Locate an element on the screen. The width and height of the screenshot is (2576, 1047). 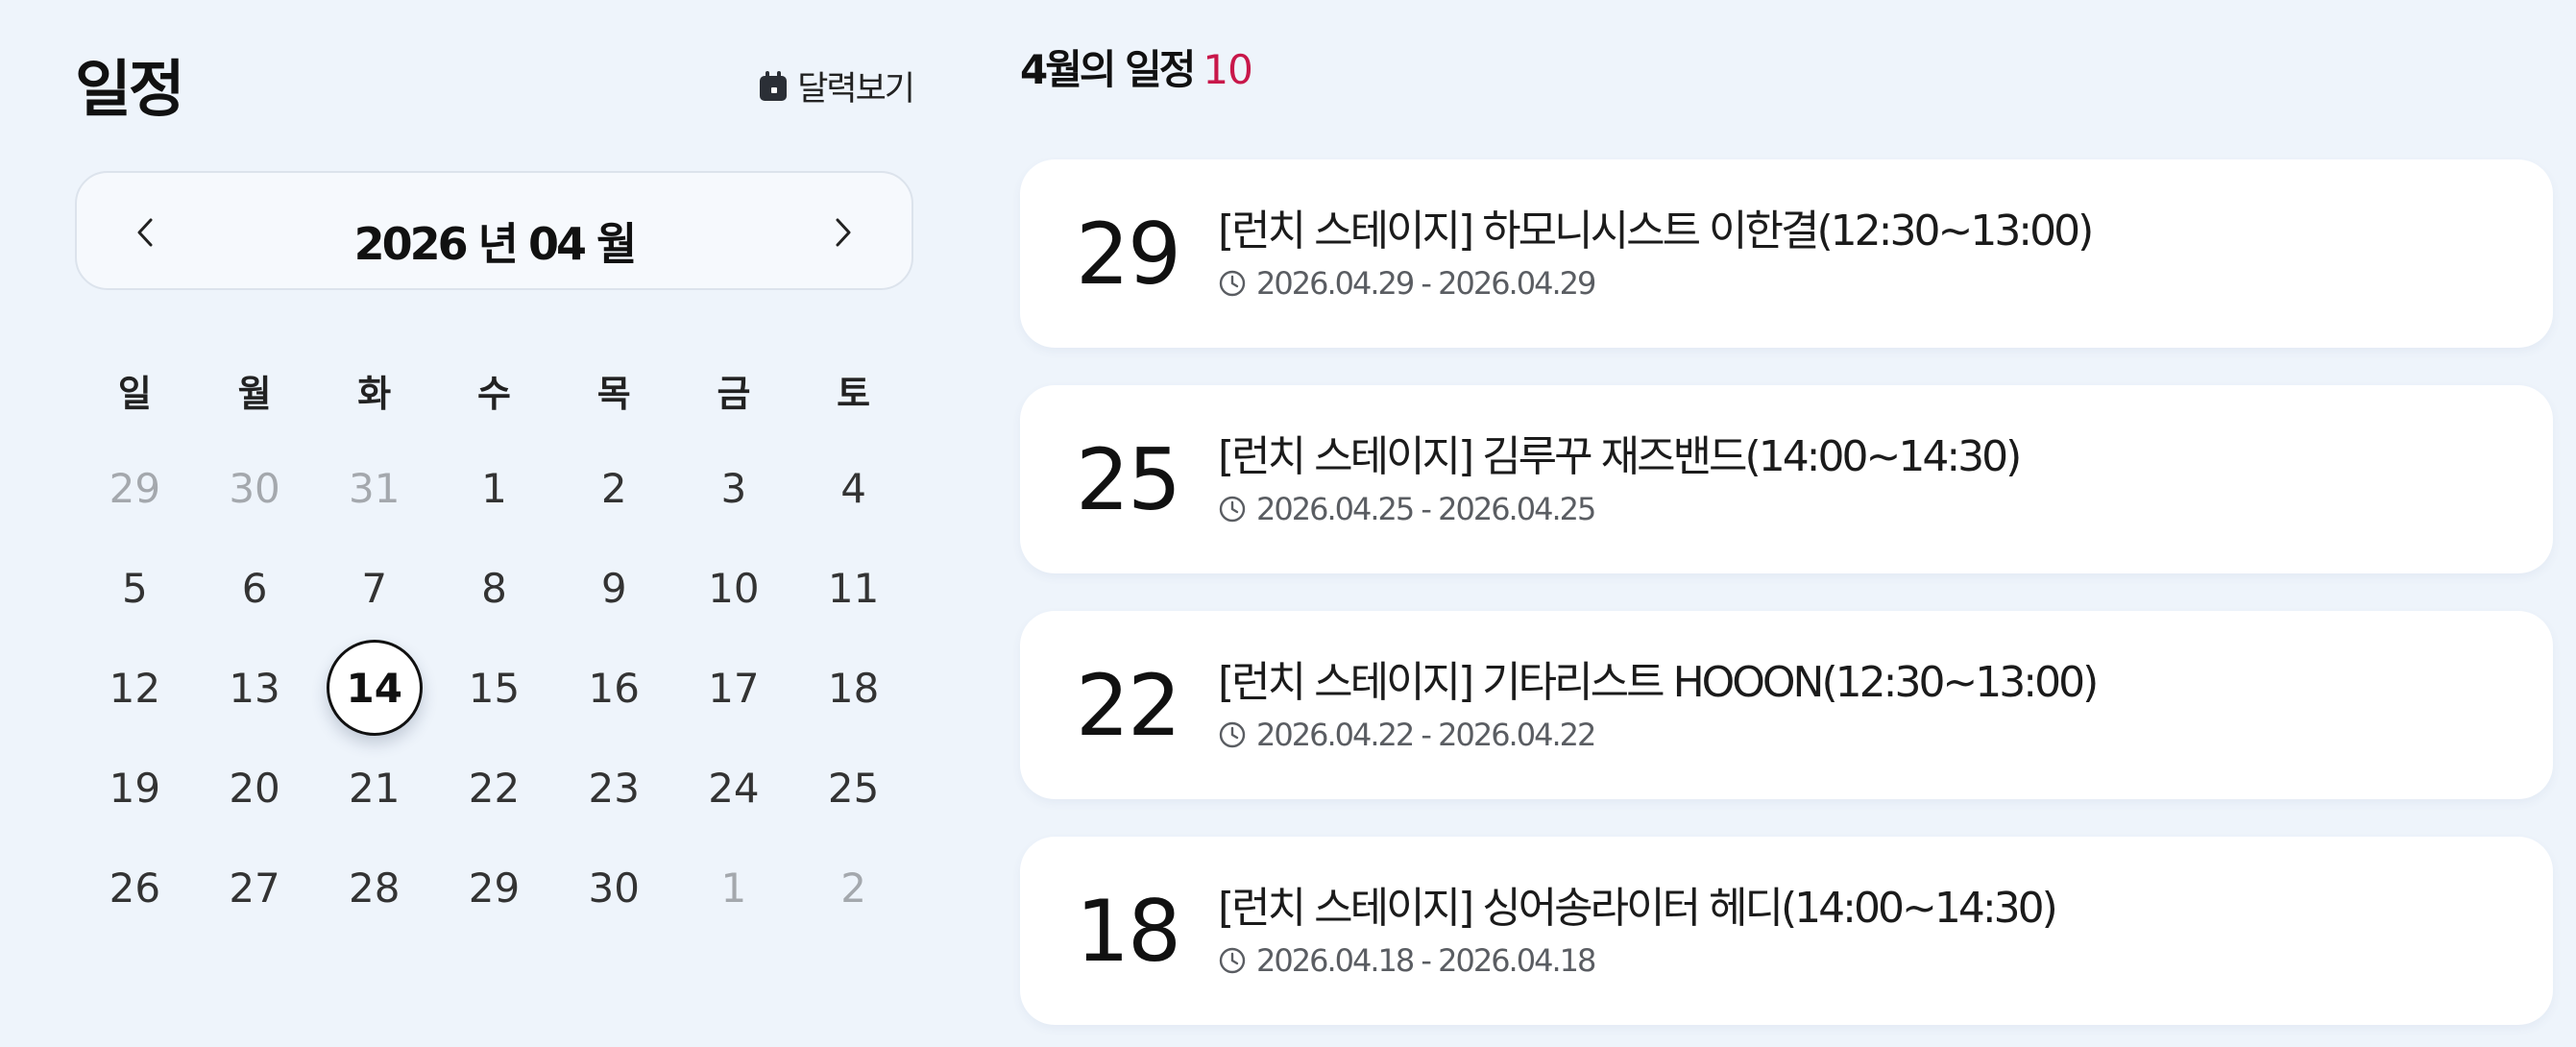
chevron-right-icon is located at coordinates (843, 233).